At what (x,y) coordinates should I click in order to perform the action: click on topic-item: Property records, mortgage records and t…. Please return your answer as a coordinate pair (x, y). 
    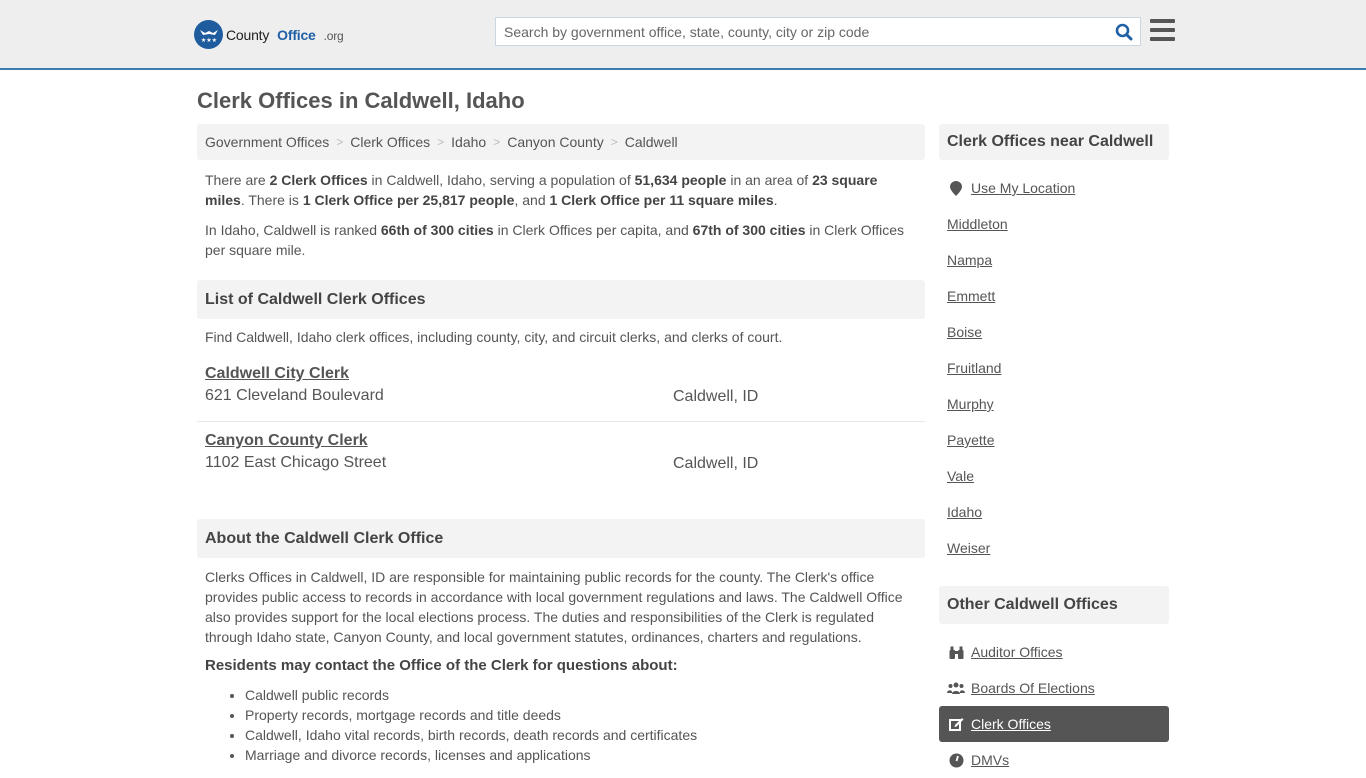
    Looking at the image, I should click on (585, 715).